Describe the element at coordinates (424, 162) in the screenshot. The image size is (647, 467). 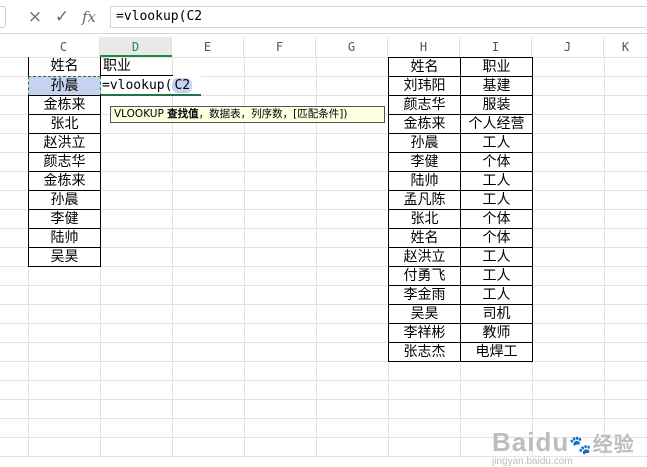
I see `lookup-cell-name: 李健` at that location.